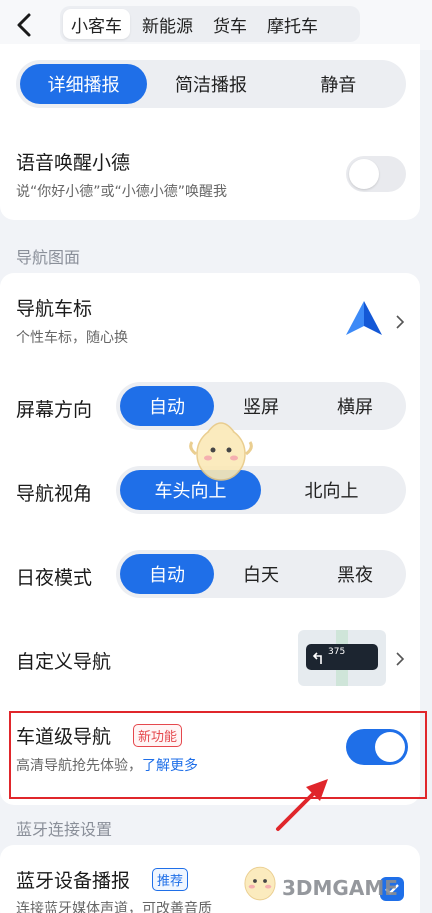 The image size is (432, 913). Describe the element at coordinates (317, 658) in the screenshot. I see `turn-left-icon` at that location.